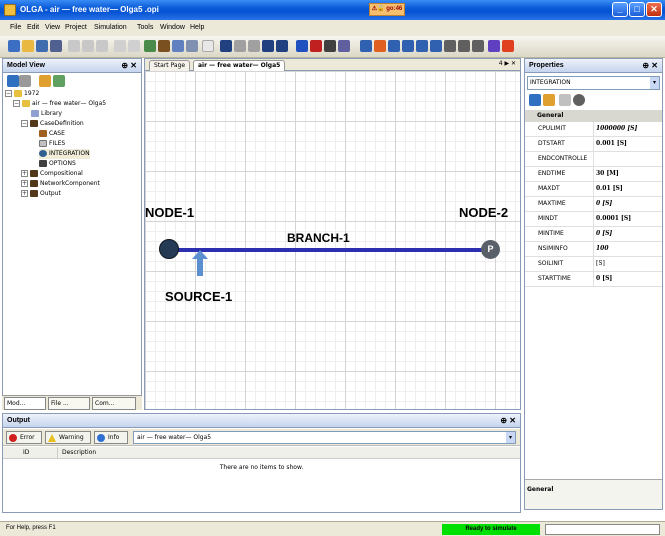 This screenshot has width=665, height=536. Describe the element at coordinates (654, 9) in the screenshot. I see `close-button: ✕` at that location.